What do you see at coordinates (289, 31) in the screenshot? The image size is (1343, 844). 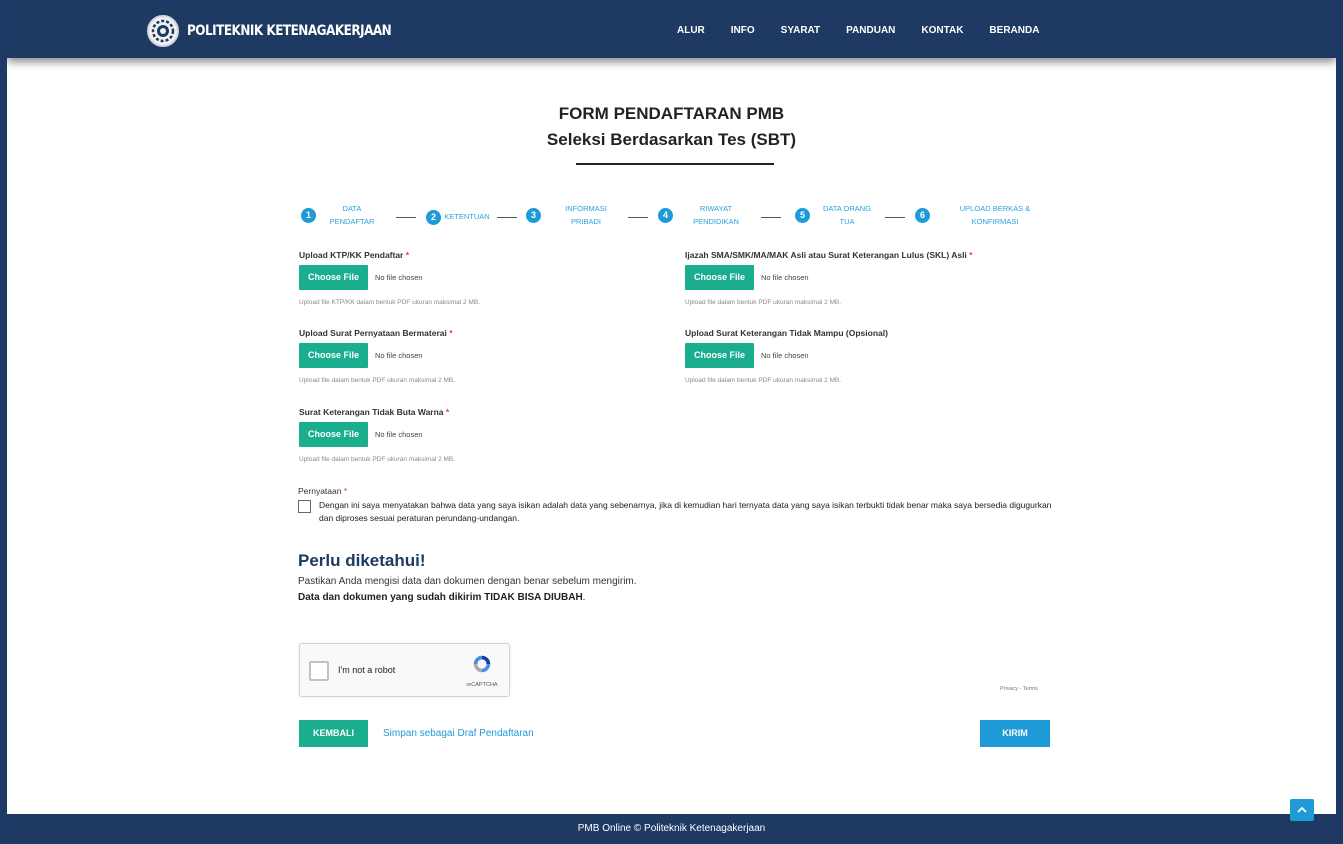 I see `brand-name: POLITEKNIK KETENAGAKERJAAN` at bounding box center [289, 31].